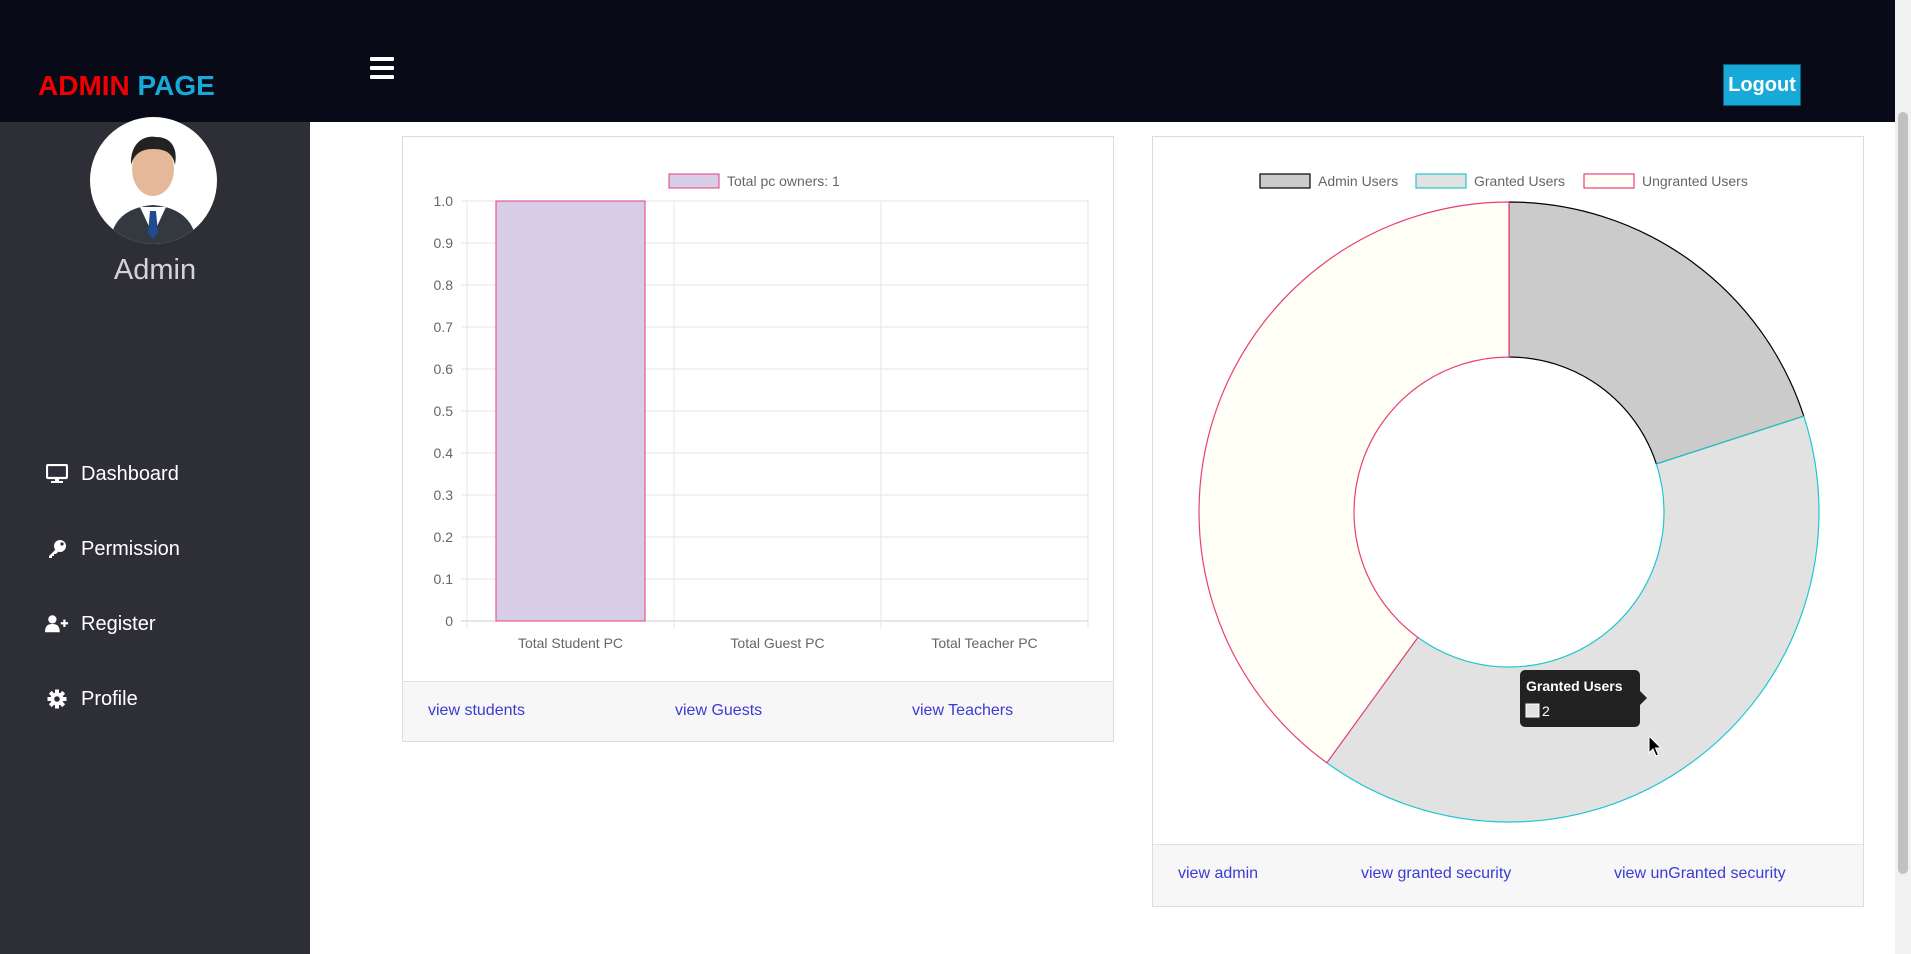 This screenshot has height=954, width=1911. I want to click on brand-logo: ADMIN PAGE, so click(126, 86).